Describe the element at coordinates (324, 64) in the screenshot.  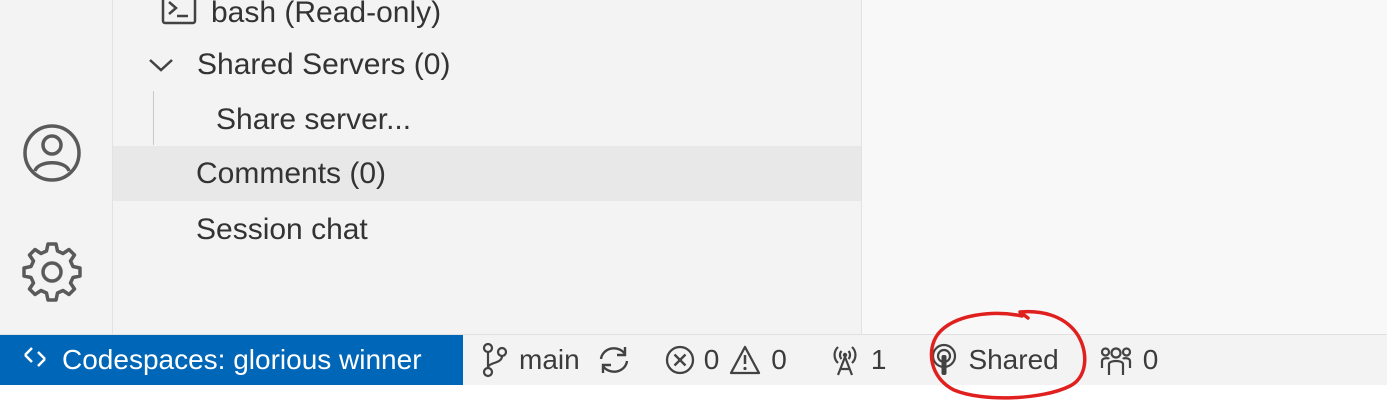
I see `tree-item-label: Shared Servers (0)` at that location.